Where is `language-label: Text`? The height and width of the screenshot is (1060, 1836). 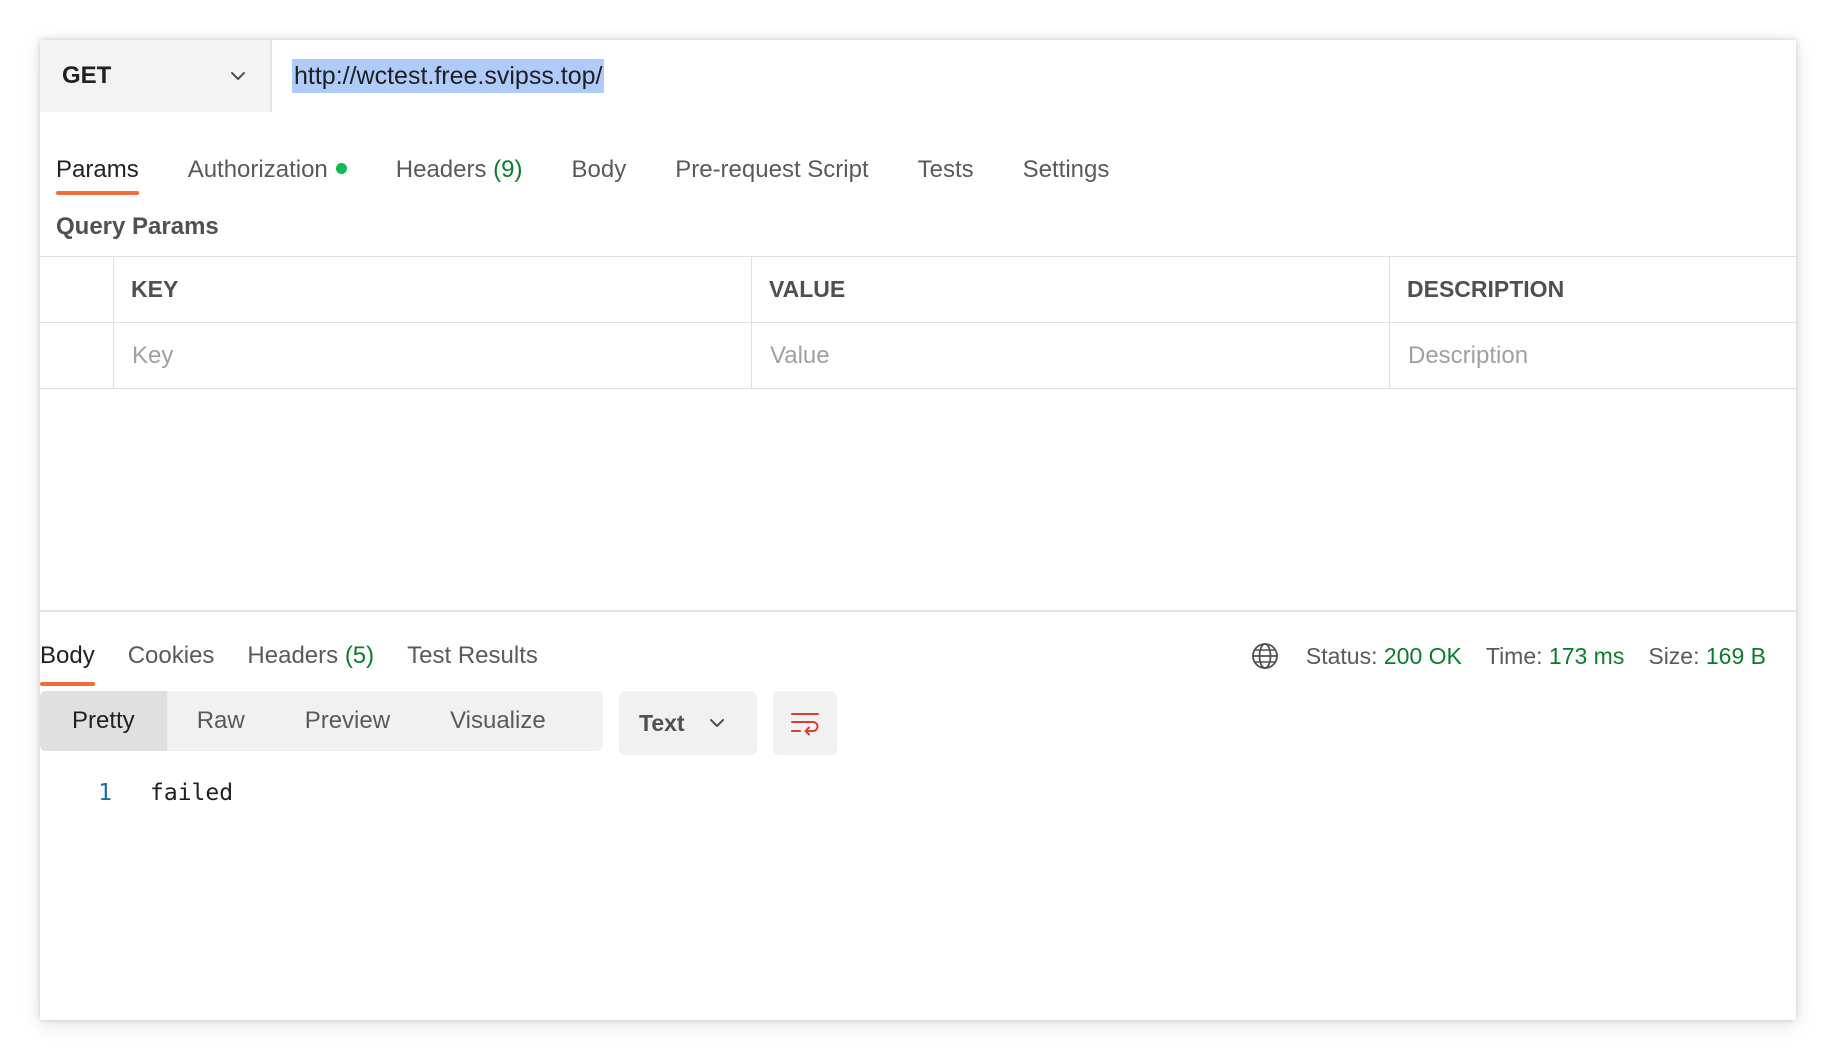 language-label: Text is located at coordinates (662, 722).